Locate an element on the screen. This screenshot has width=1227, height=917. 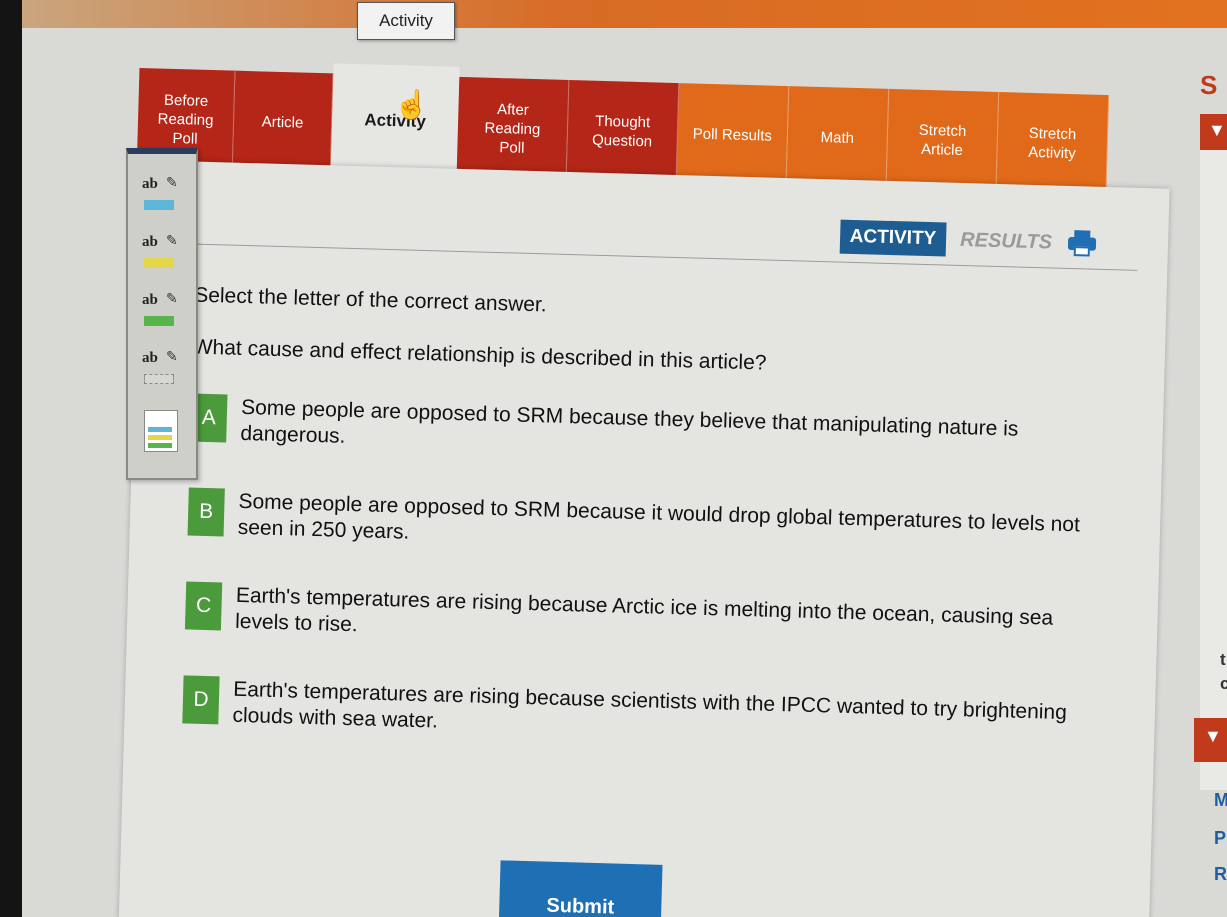
tab-poll-results: Poll Results is located at coordinates (733, 135).